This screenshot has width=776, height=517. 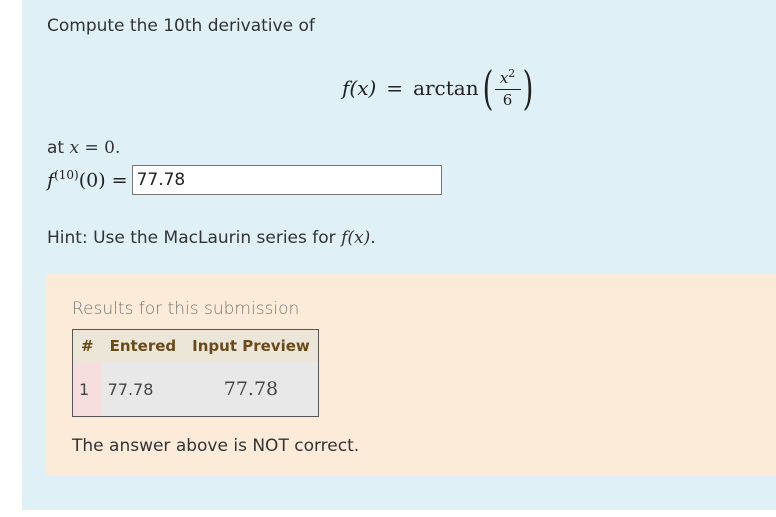 What do you see at coordinates (356, 238) in the screenshot?
I see `hint-math: f(x)` at bounding box center [356, 238].